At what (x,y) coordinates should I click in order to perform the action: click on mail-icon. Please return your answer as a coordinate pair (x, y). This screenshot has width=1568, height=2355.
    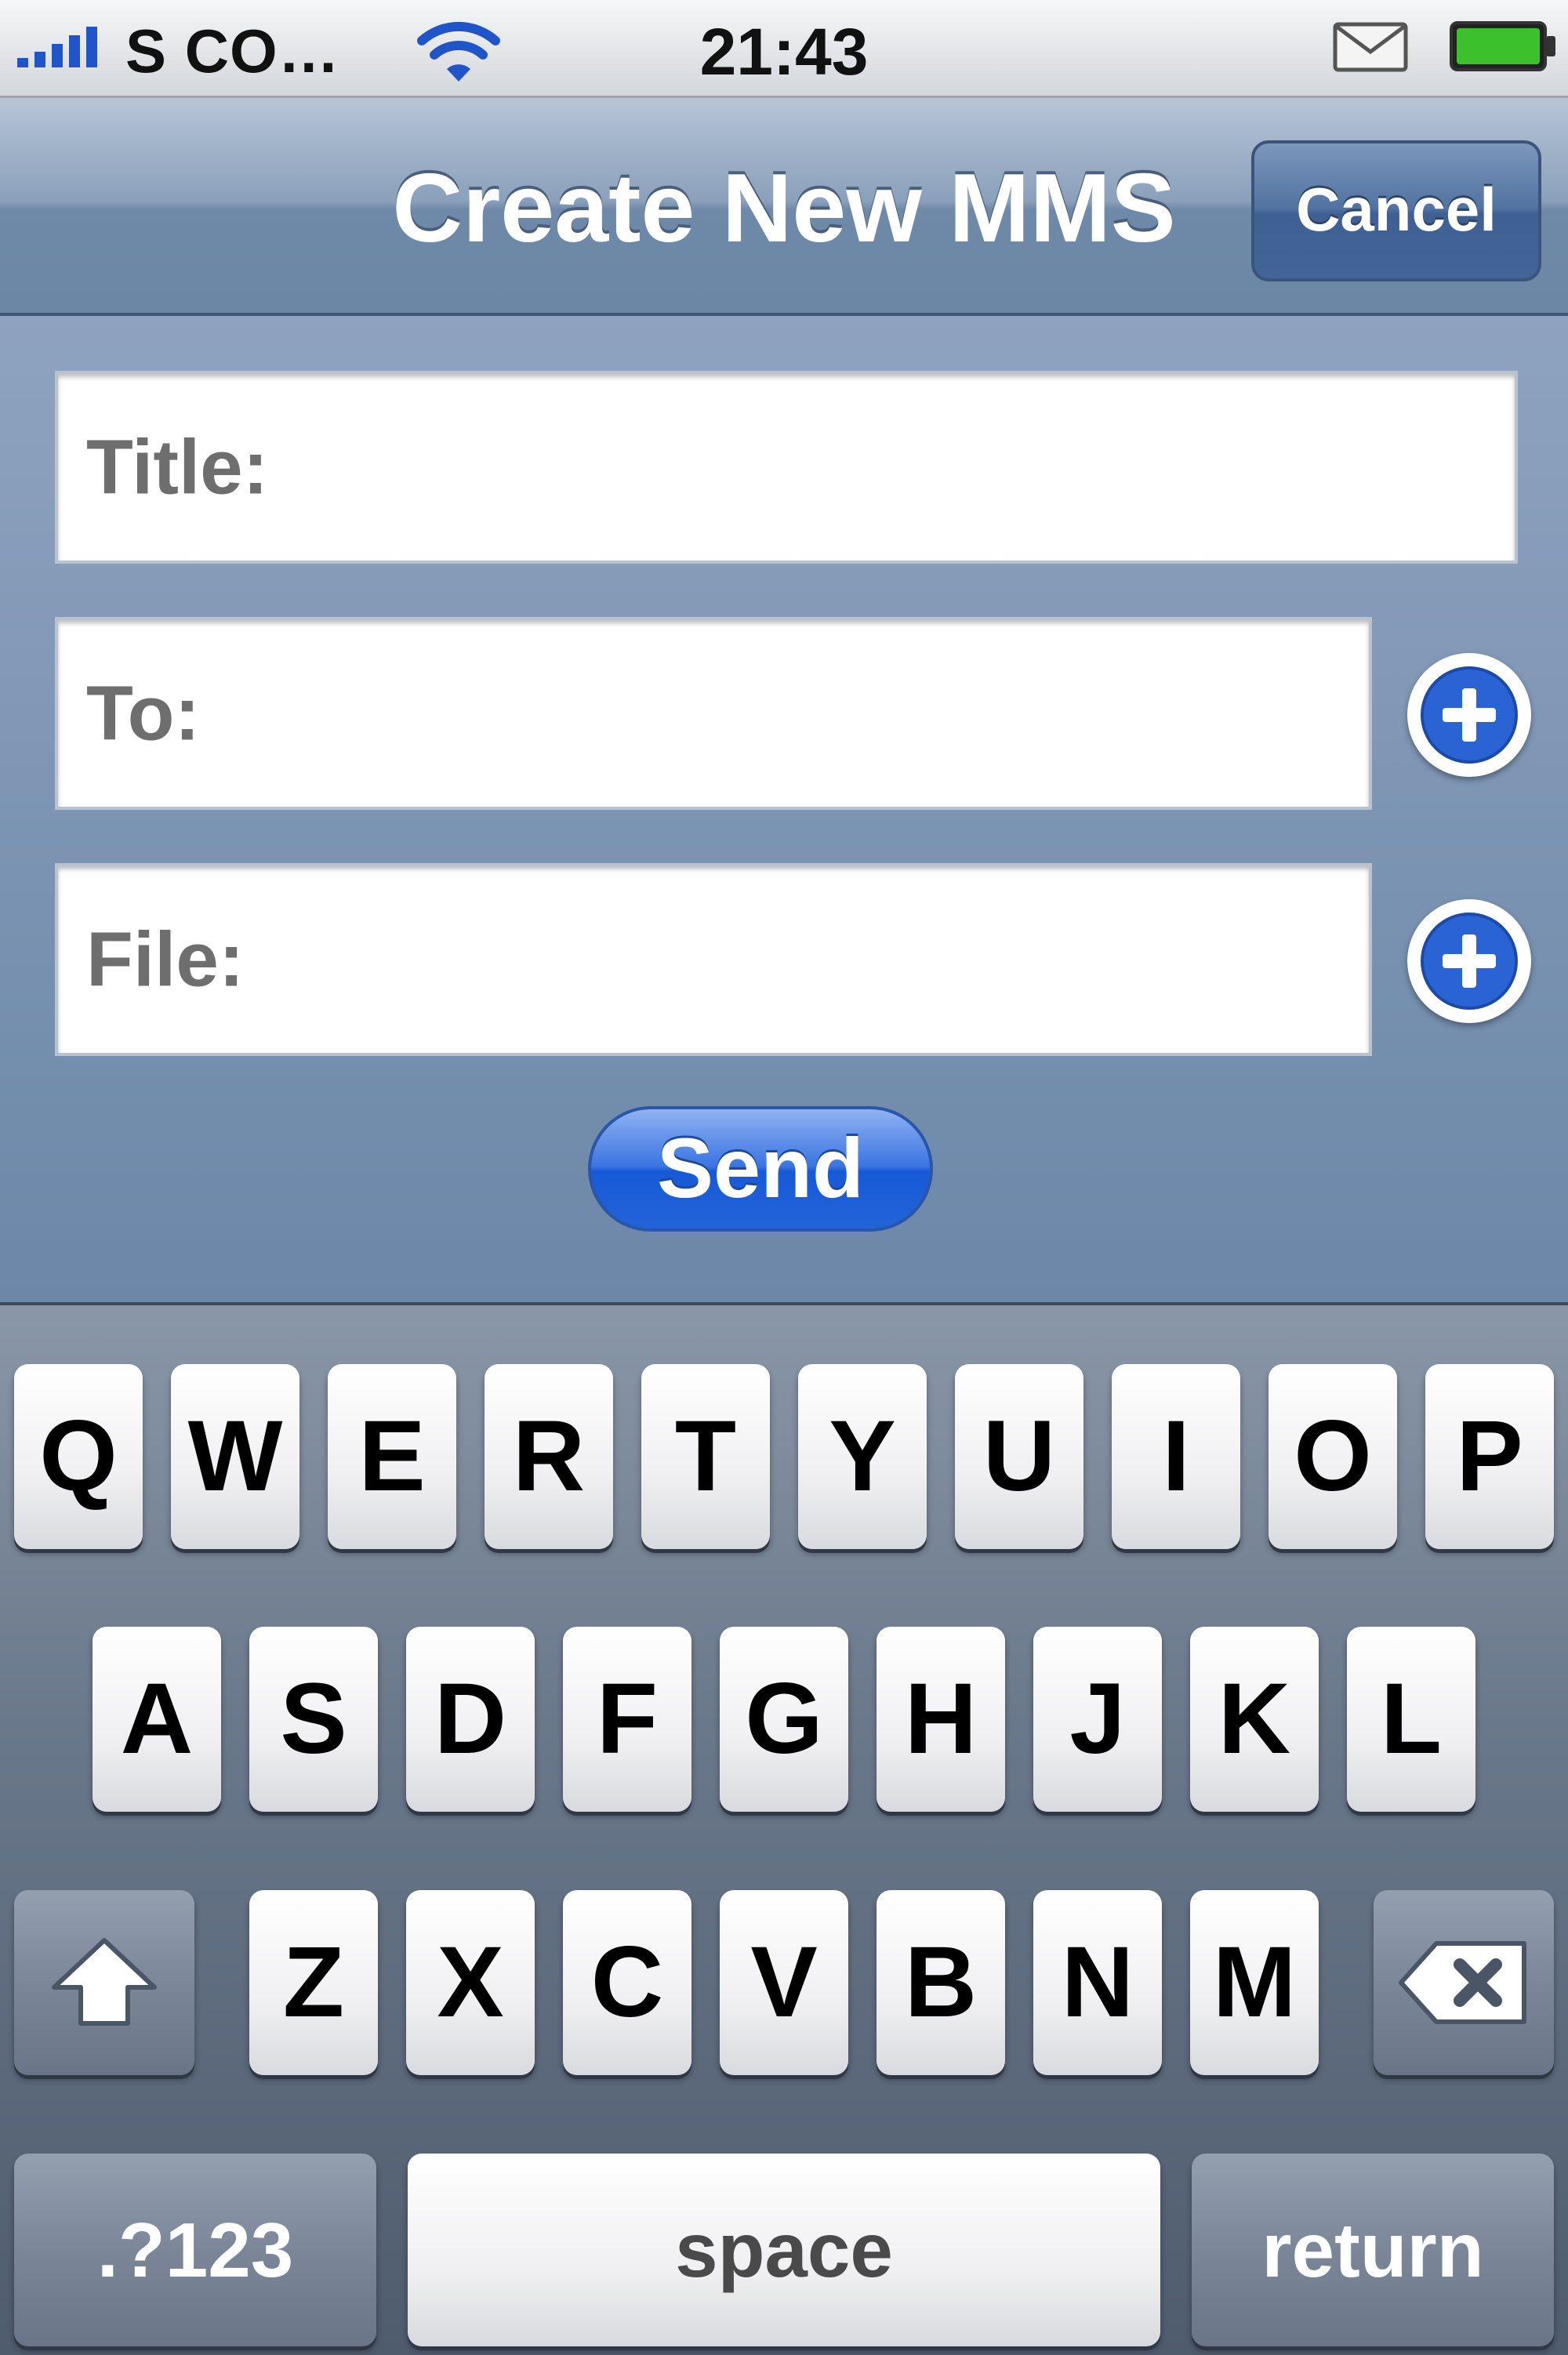
    Looking at the image, I should click on (1370, 47).